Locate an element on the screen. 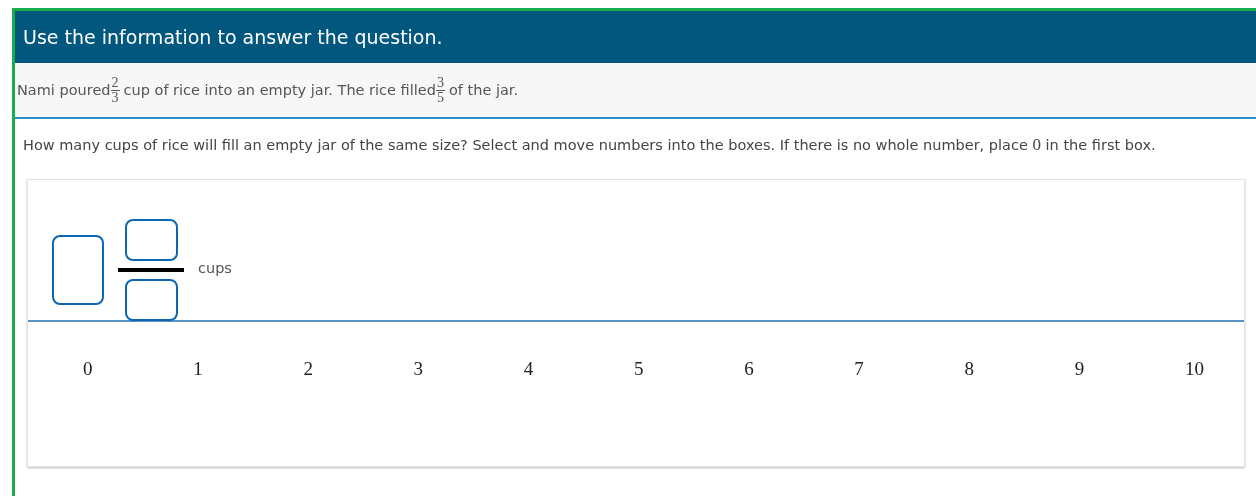 The height and width of the screenshot is (499, 1256). header-title: Use the information to answer the question. is located at coordinates (233, 37).